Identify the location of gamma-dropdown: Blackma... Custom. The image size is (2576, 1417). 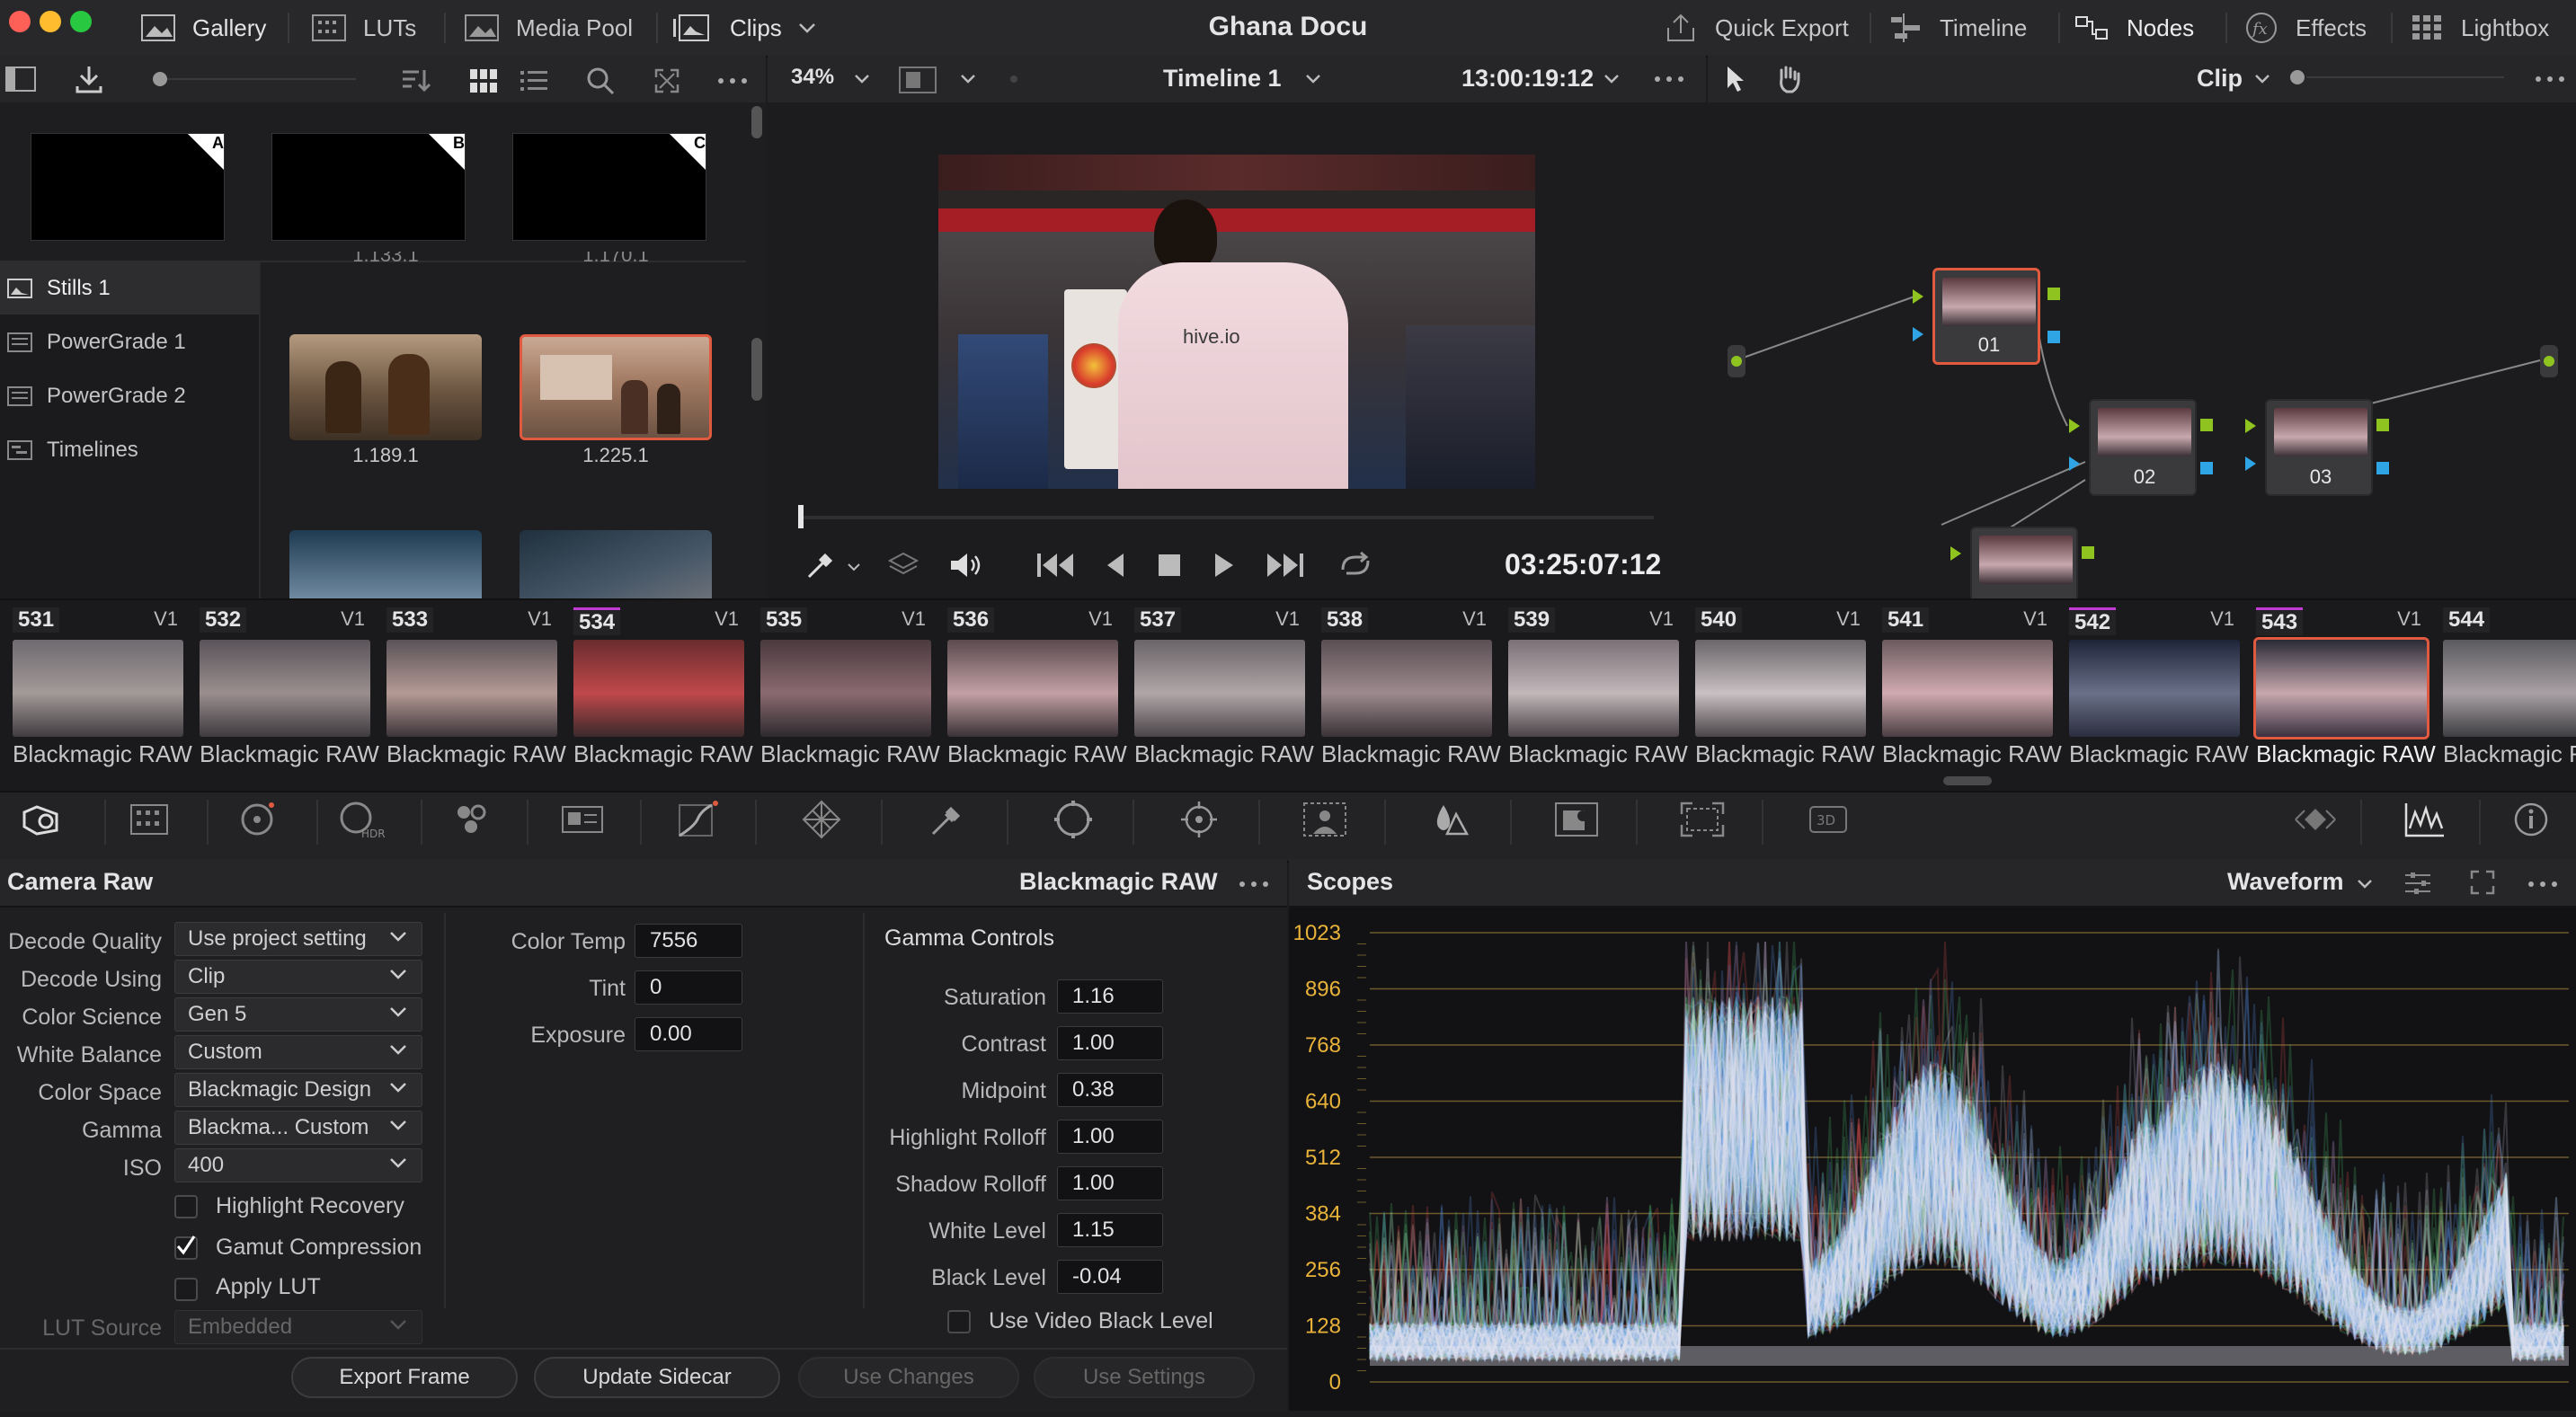
(298, 1128).